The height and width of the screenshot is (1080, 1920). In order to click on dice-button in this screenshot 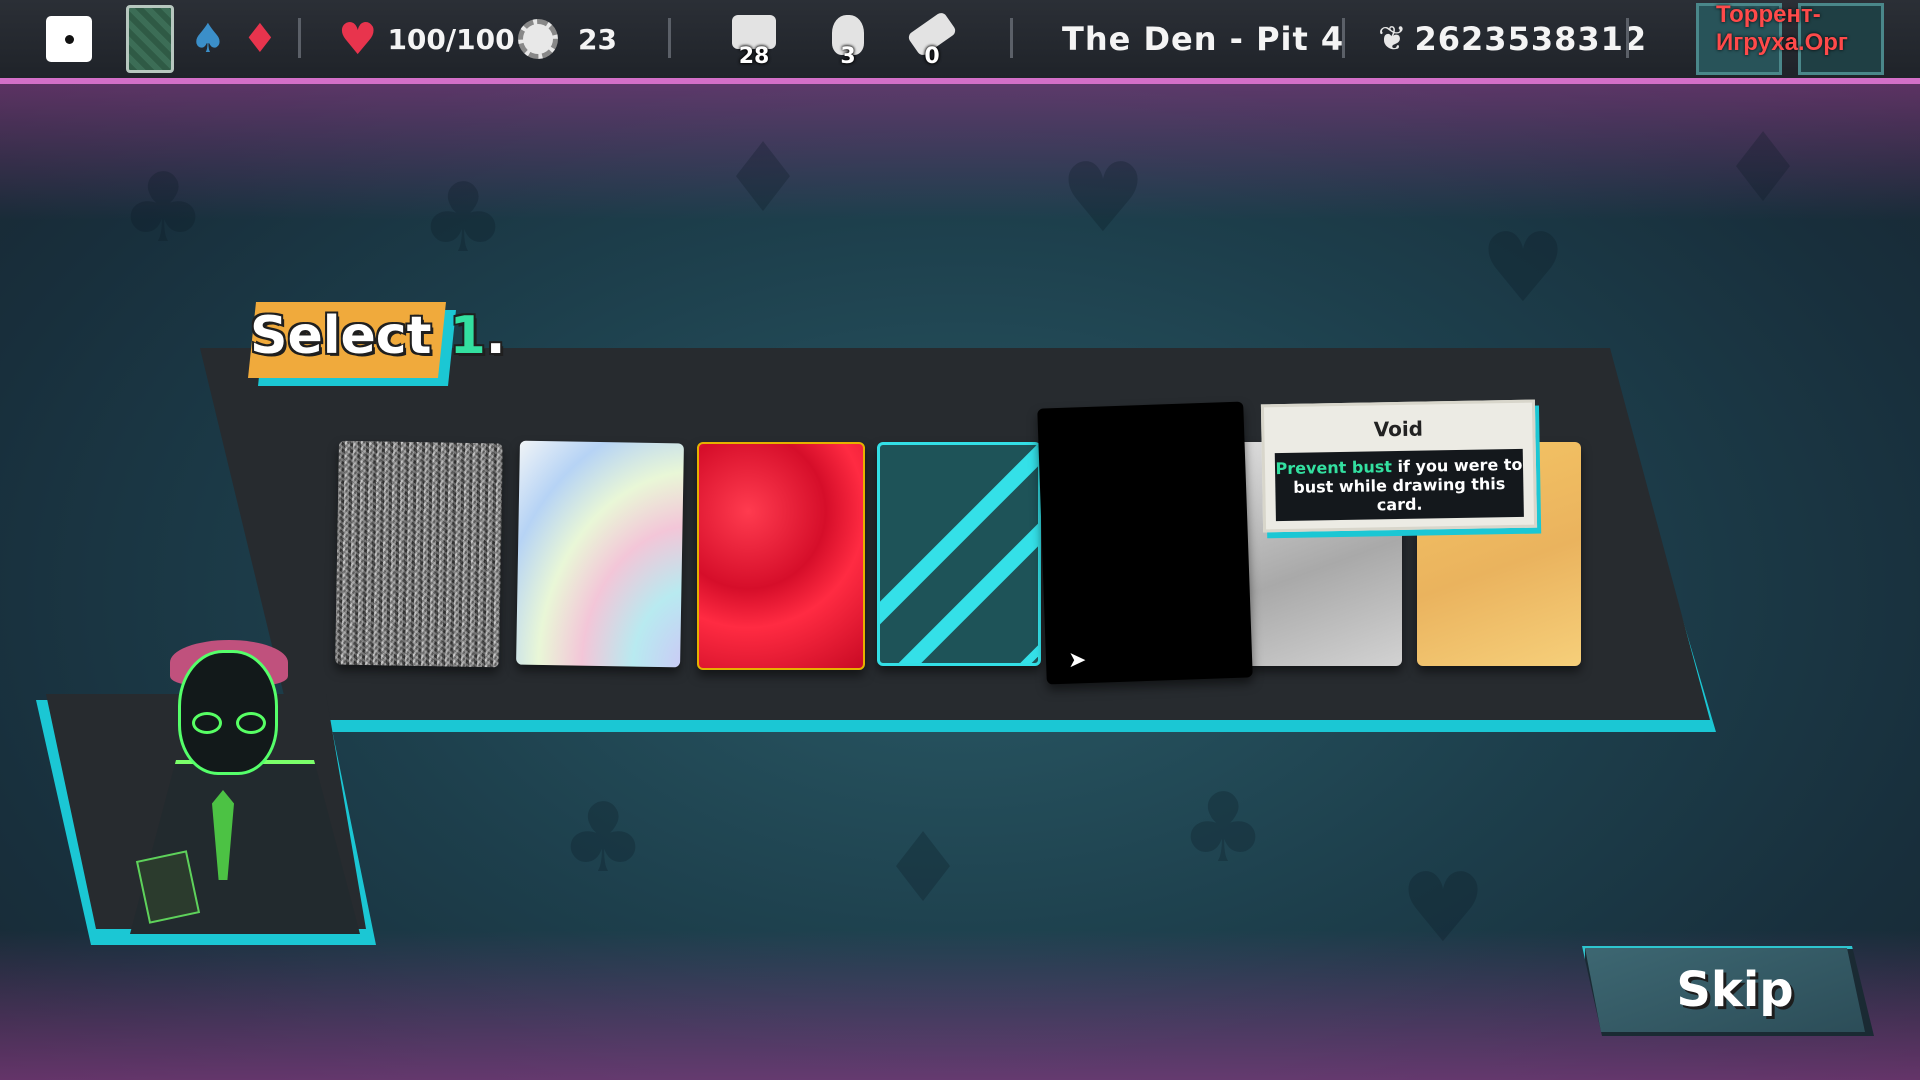, I will do `click(69, 39)`.